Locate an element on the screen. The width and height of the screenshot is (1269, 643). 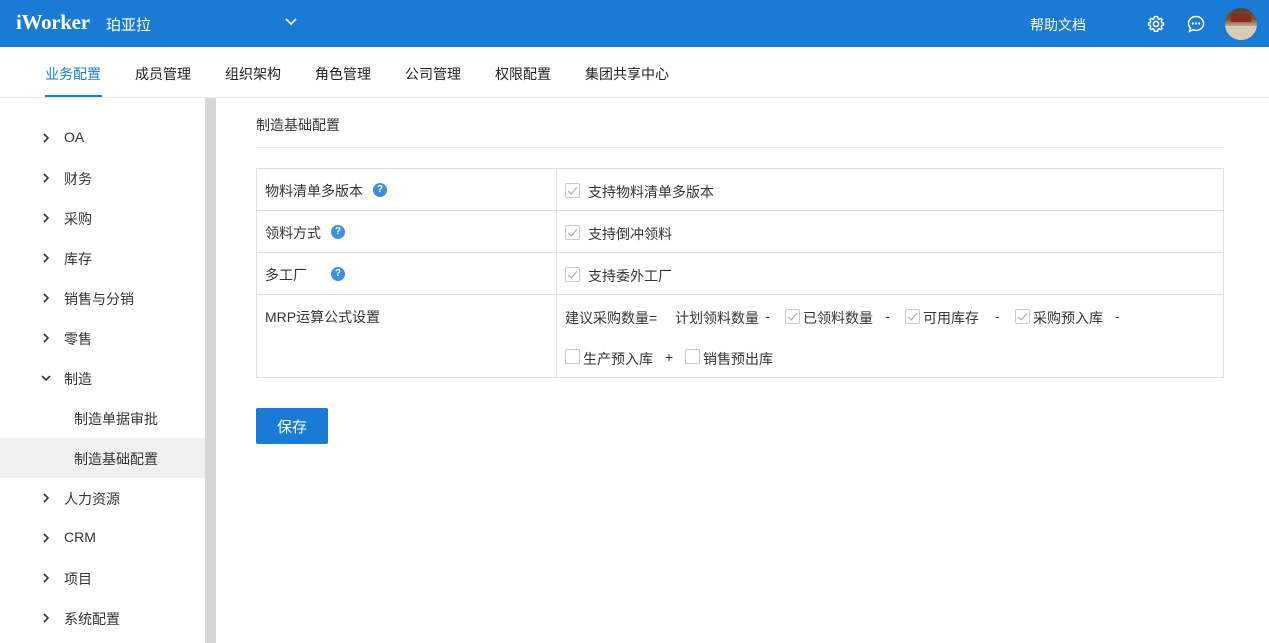
sidebar-item-label: 销售与分销 is located at coordinates (99, 299).